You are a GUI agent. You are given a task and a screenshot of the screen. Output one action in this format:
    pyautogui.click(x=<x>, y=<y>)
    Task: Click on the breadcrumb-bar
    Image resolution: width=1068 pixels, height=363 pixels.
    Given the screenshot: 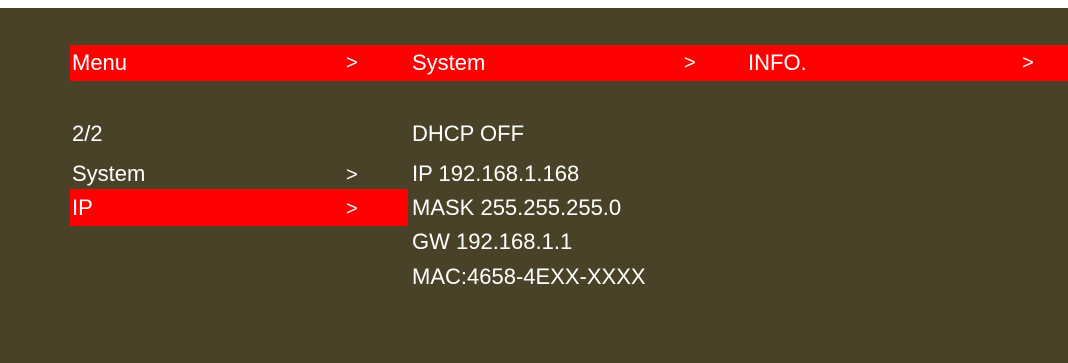 What is the action you would take?
    pyautogui.click(x=569, y=63)
    